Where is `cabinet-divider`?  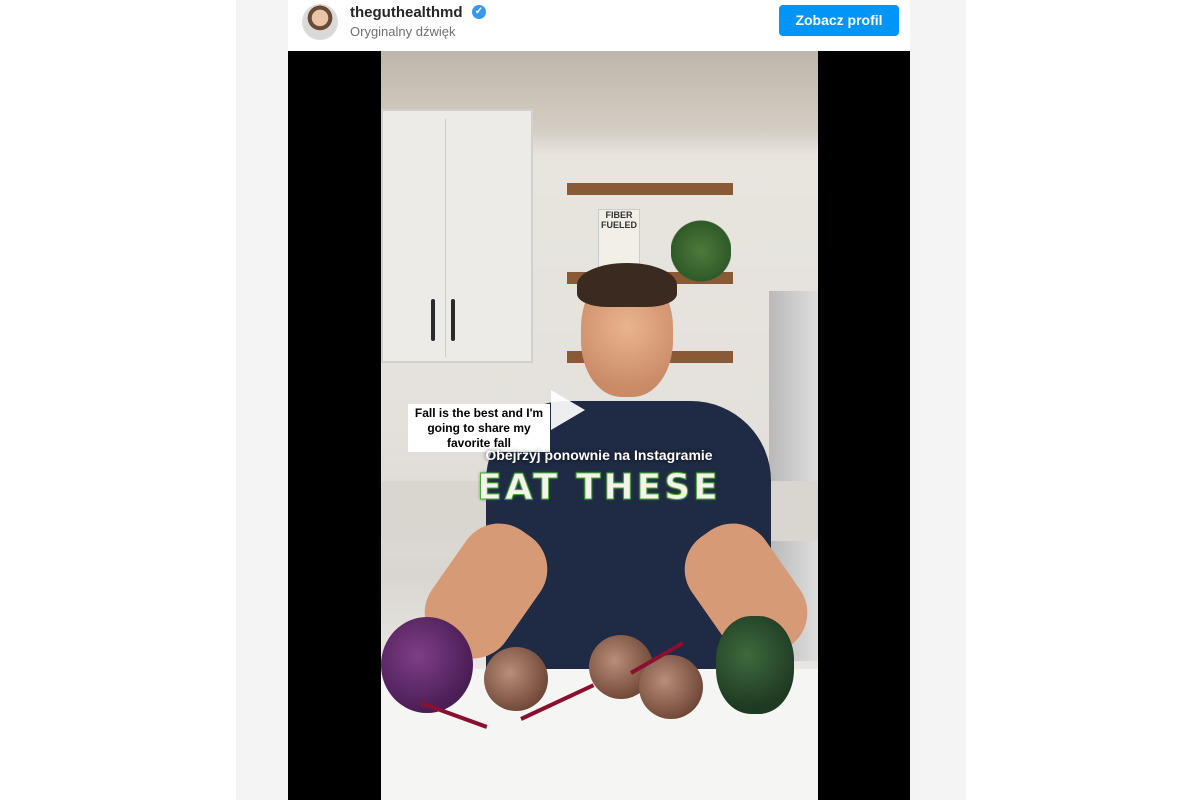 cabinet-divider is located at coordinates (445, 238).